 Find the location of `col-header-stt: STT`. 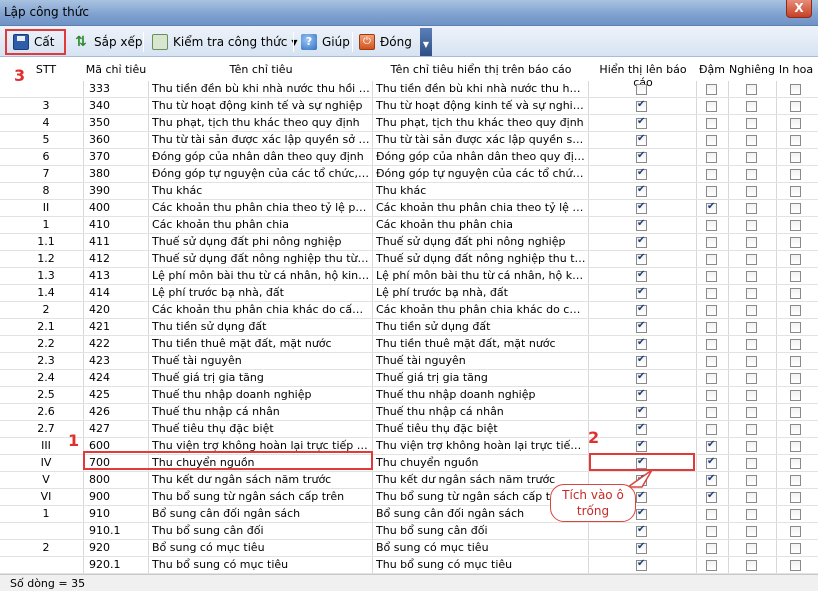

col-header-stt: STT is located at coordinates (46, 69).